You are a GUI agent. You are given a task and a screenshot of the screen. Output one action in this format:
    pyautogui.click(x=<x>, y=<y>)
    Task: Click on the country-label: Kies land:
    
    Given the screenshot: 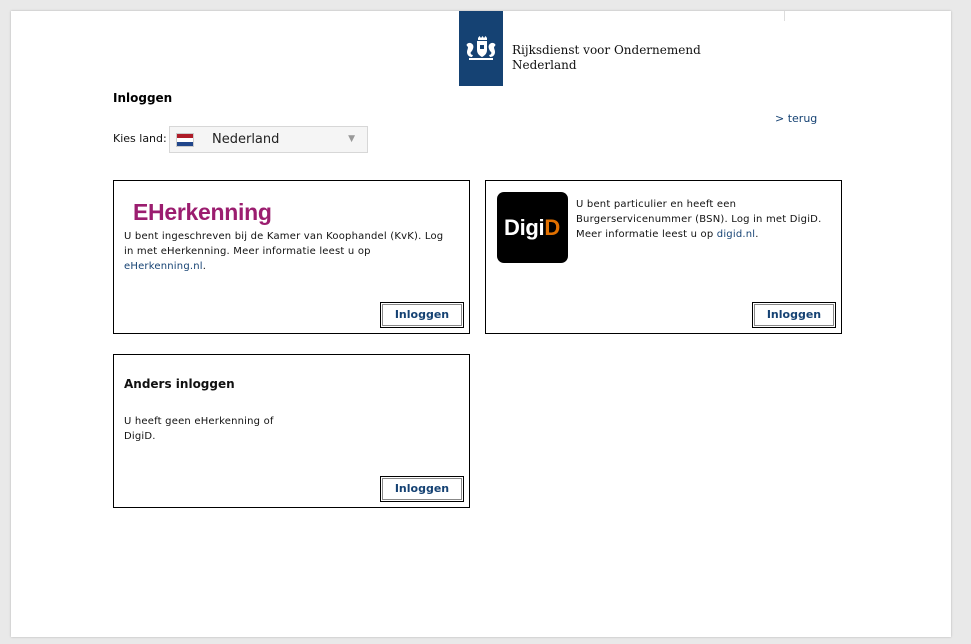 What is the action you would take?
    pyautogui.click(x=140, y=138)
    